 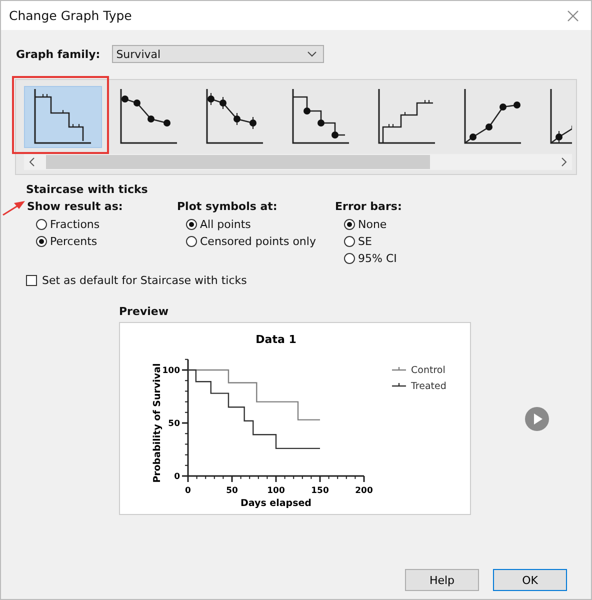 What do you see at coordinates (373, 224) in the screenshot?
I see `radio-option: None` at bounding box center [373, 224].